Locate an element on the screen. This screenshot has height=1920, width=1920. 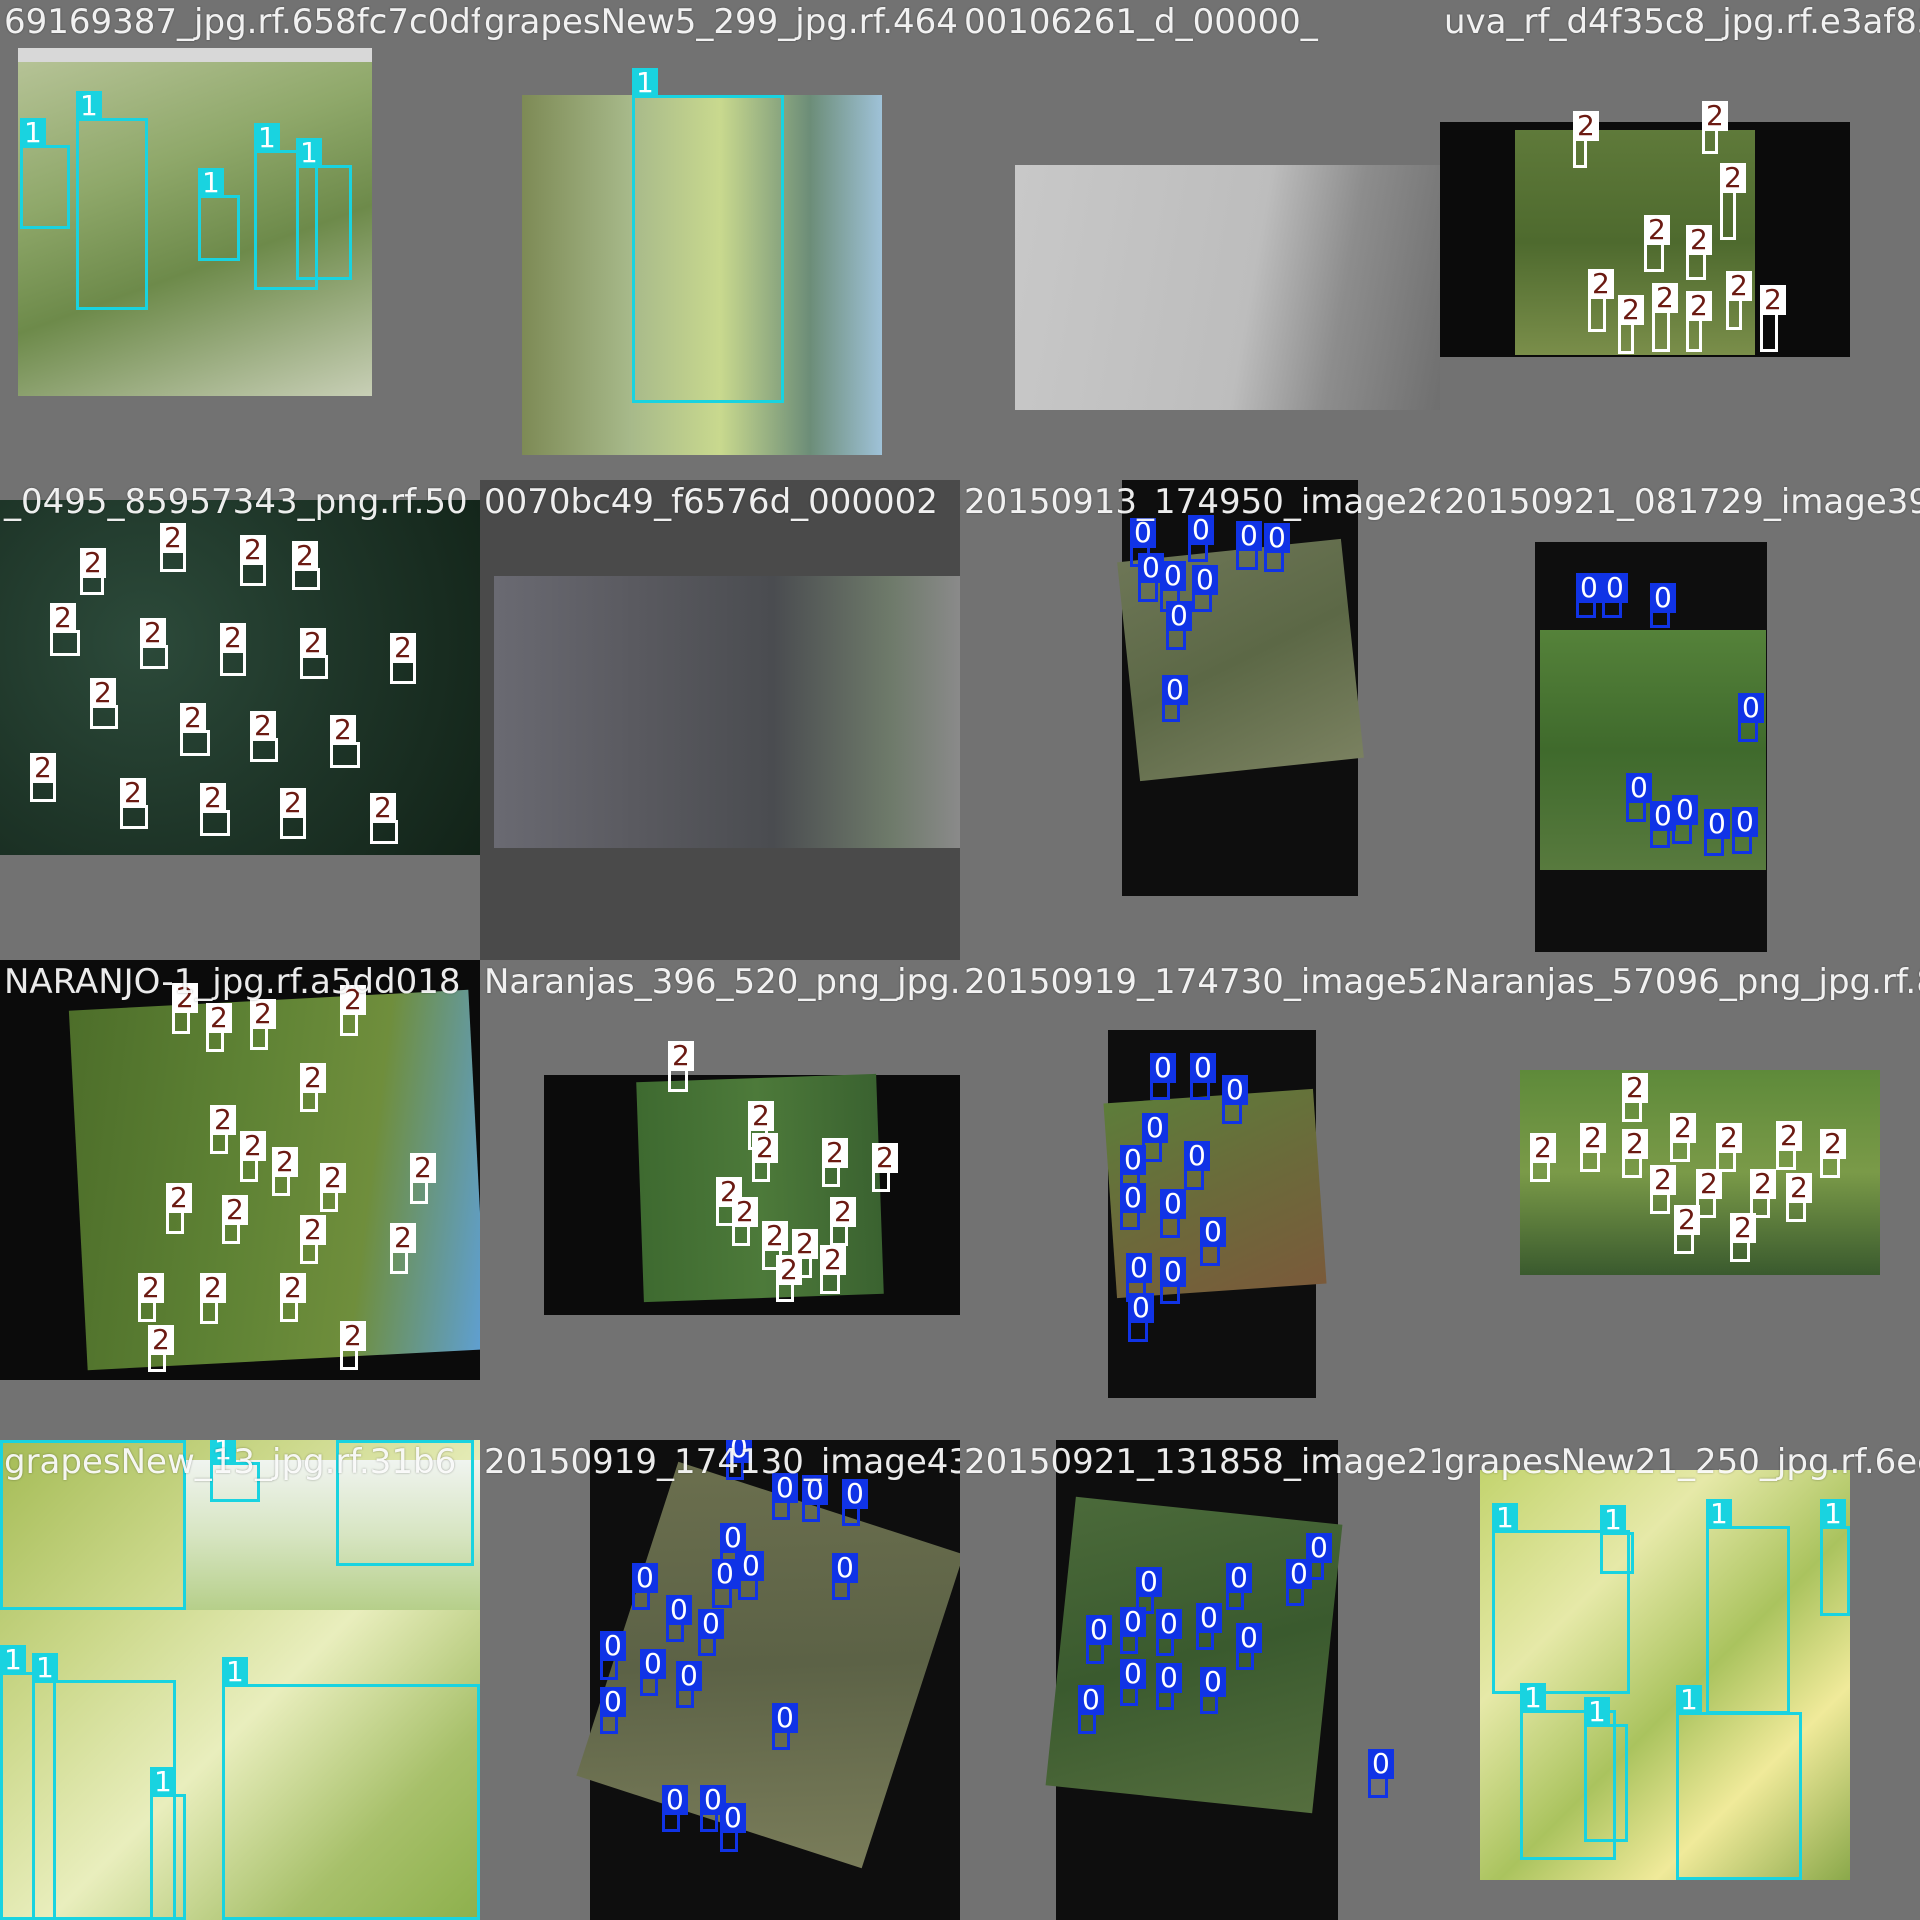
tile-filename: _0495_85957343_png.rf.50 is located at coordinates (236, 502).